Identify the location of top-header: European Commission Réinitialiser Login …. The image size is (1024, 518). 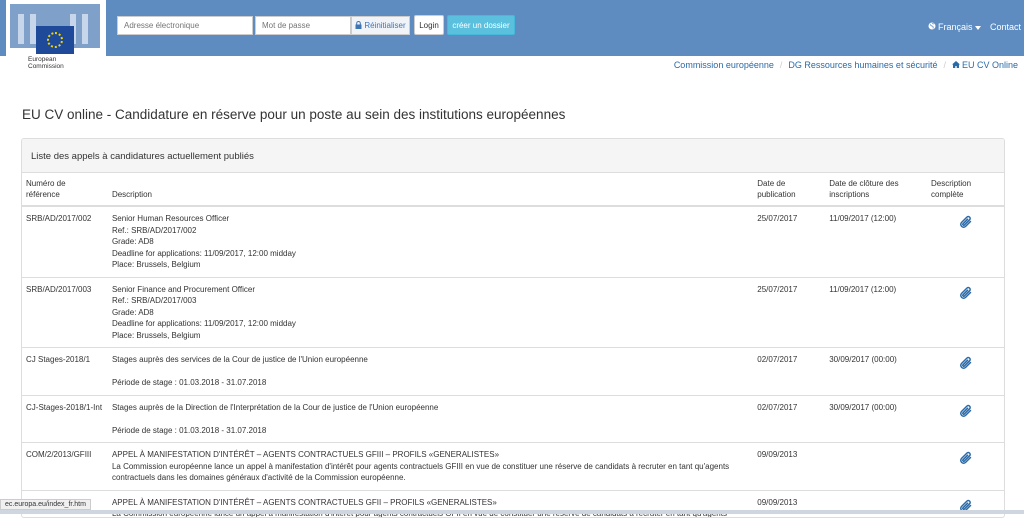
(512, 36).